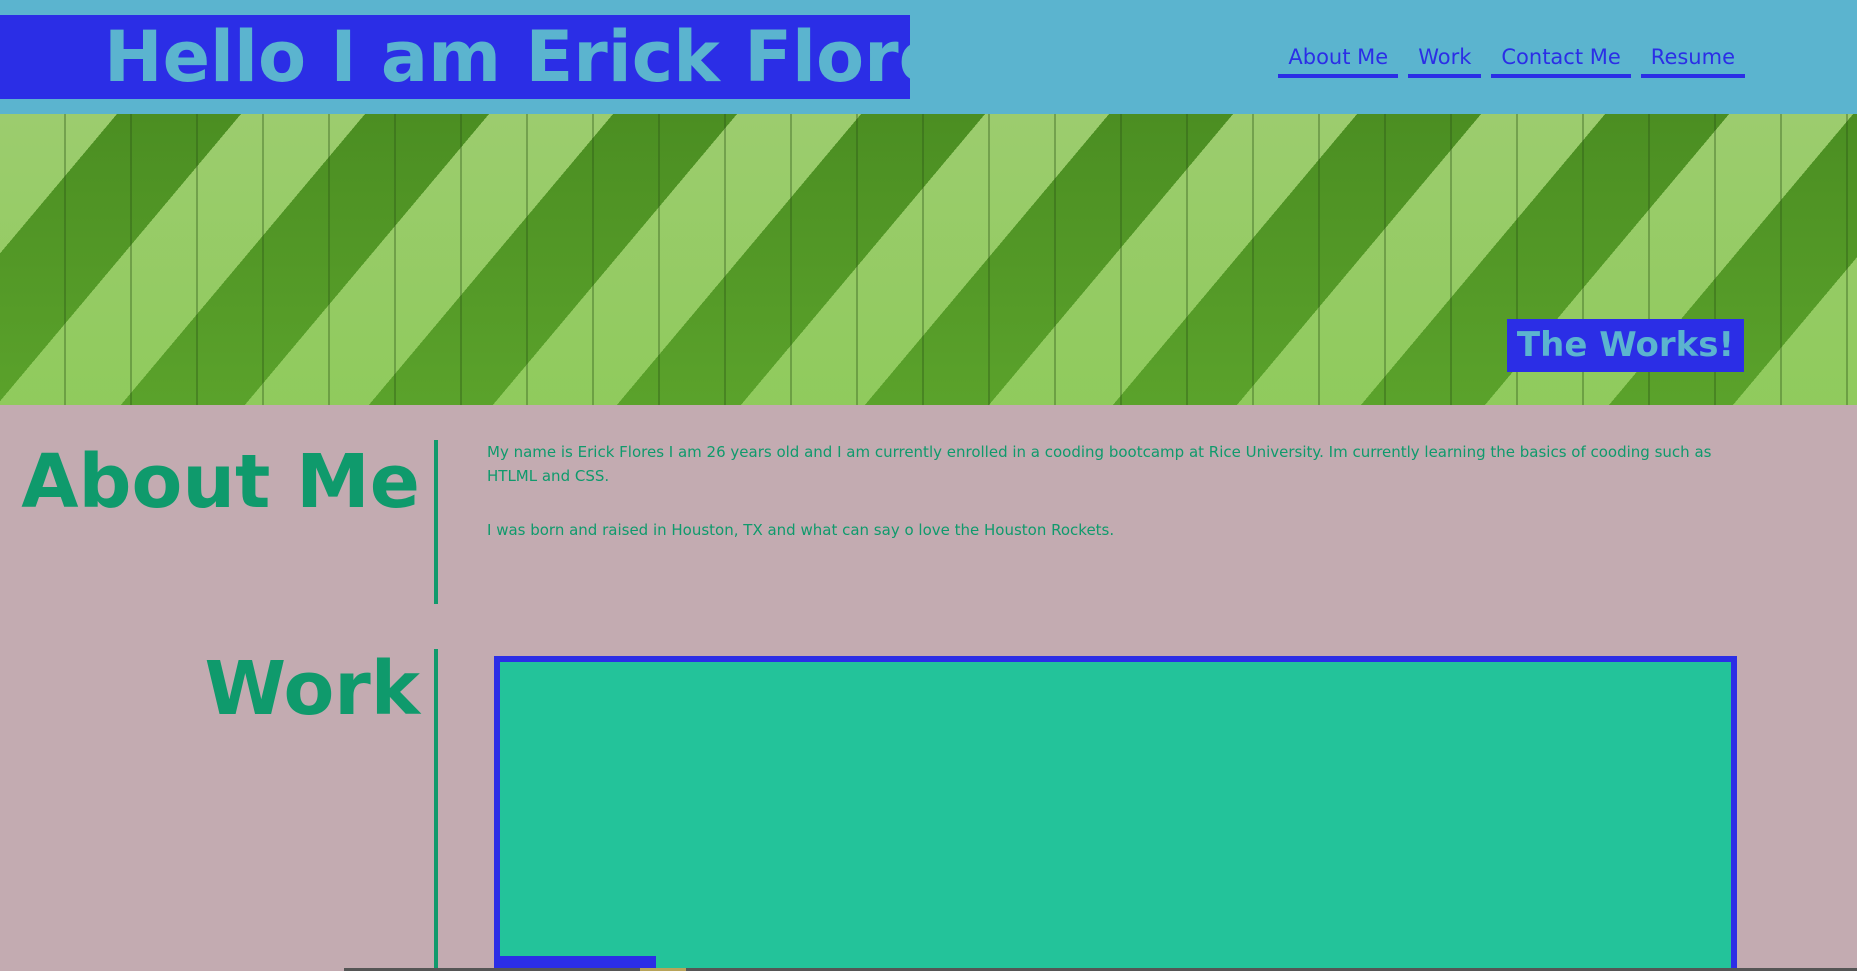 This screenshot has width=1857, height=971. What do you see at coordinates (220, 482) in the screenshot?
I see `about-heading: About Me` at bounding box center [220, 482].